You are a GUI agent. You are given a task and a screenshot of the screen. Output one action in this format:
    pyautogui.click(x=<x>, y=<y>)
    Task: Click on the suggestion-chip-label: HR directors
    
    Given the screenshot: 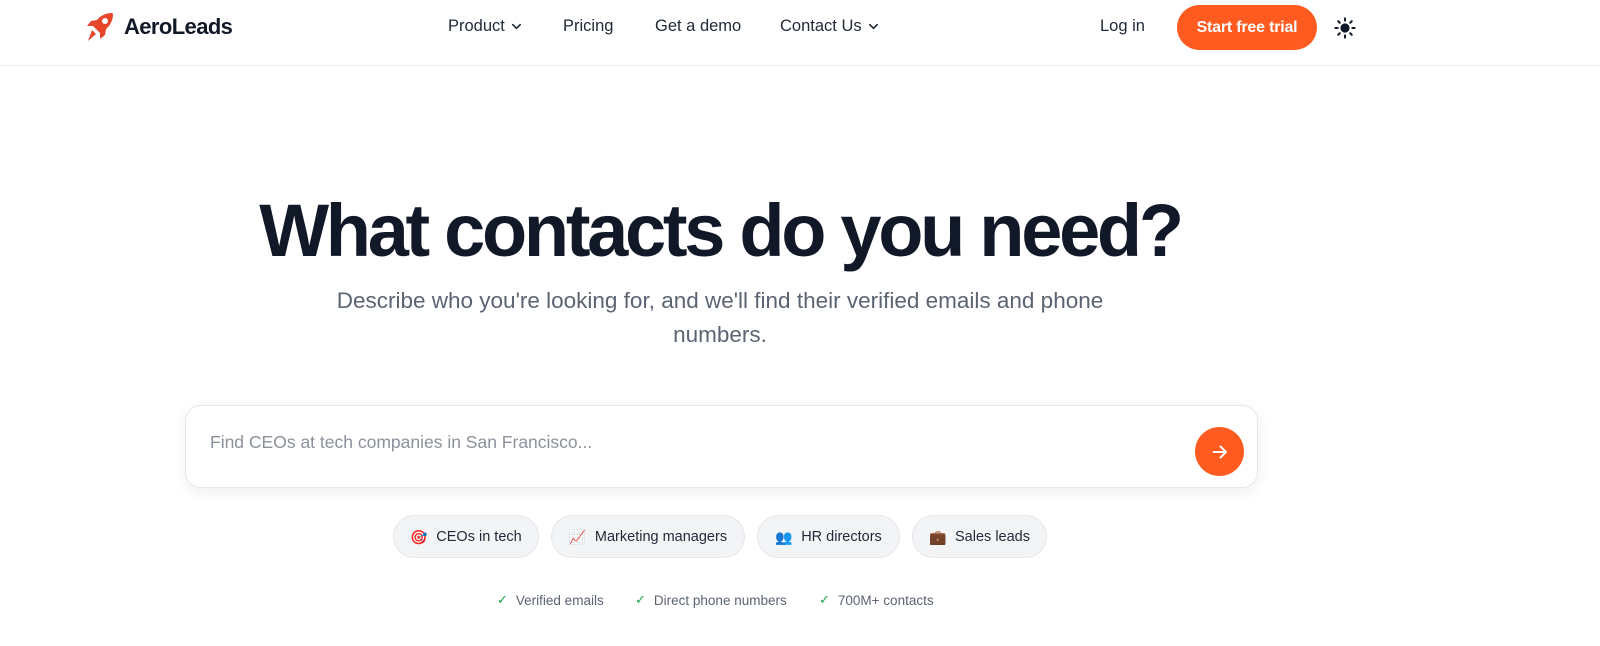 What is the action you would take?
    pyautogui.click(x=841, y=536)
    